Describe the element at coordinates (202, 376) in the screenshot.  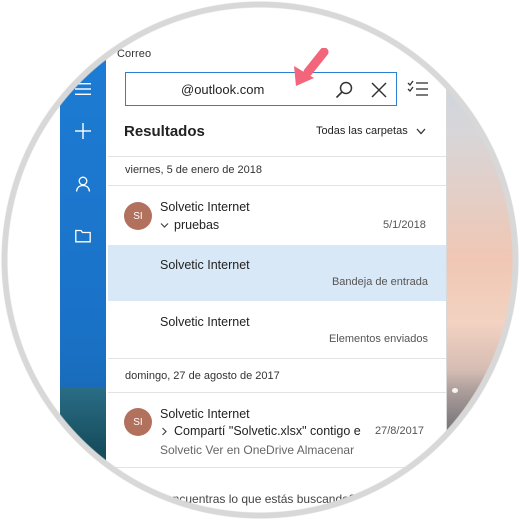
I see `date-group-header: domingo, 27 de agosto de 2017` at that location.